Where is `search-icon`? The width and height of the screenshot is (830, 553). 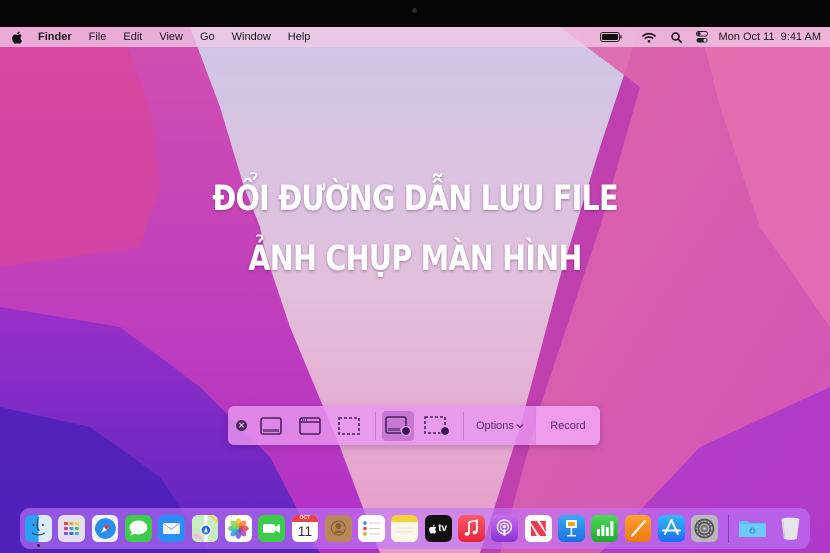
search-icon is located at coordinates (677, 37).